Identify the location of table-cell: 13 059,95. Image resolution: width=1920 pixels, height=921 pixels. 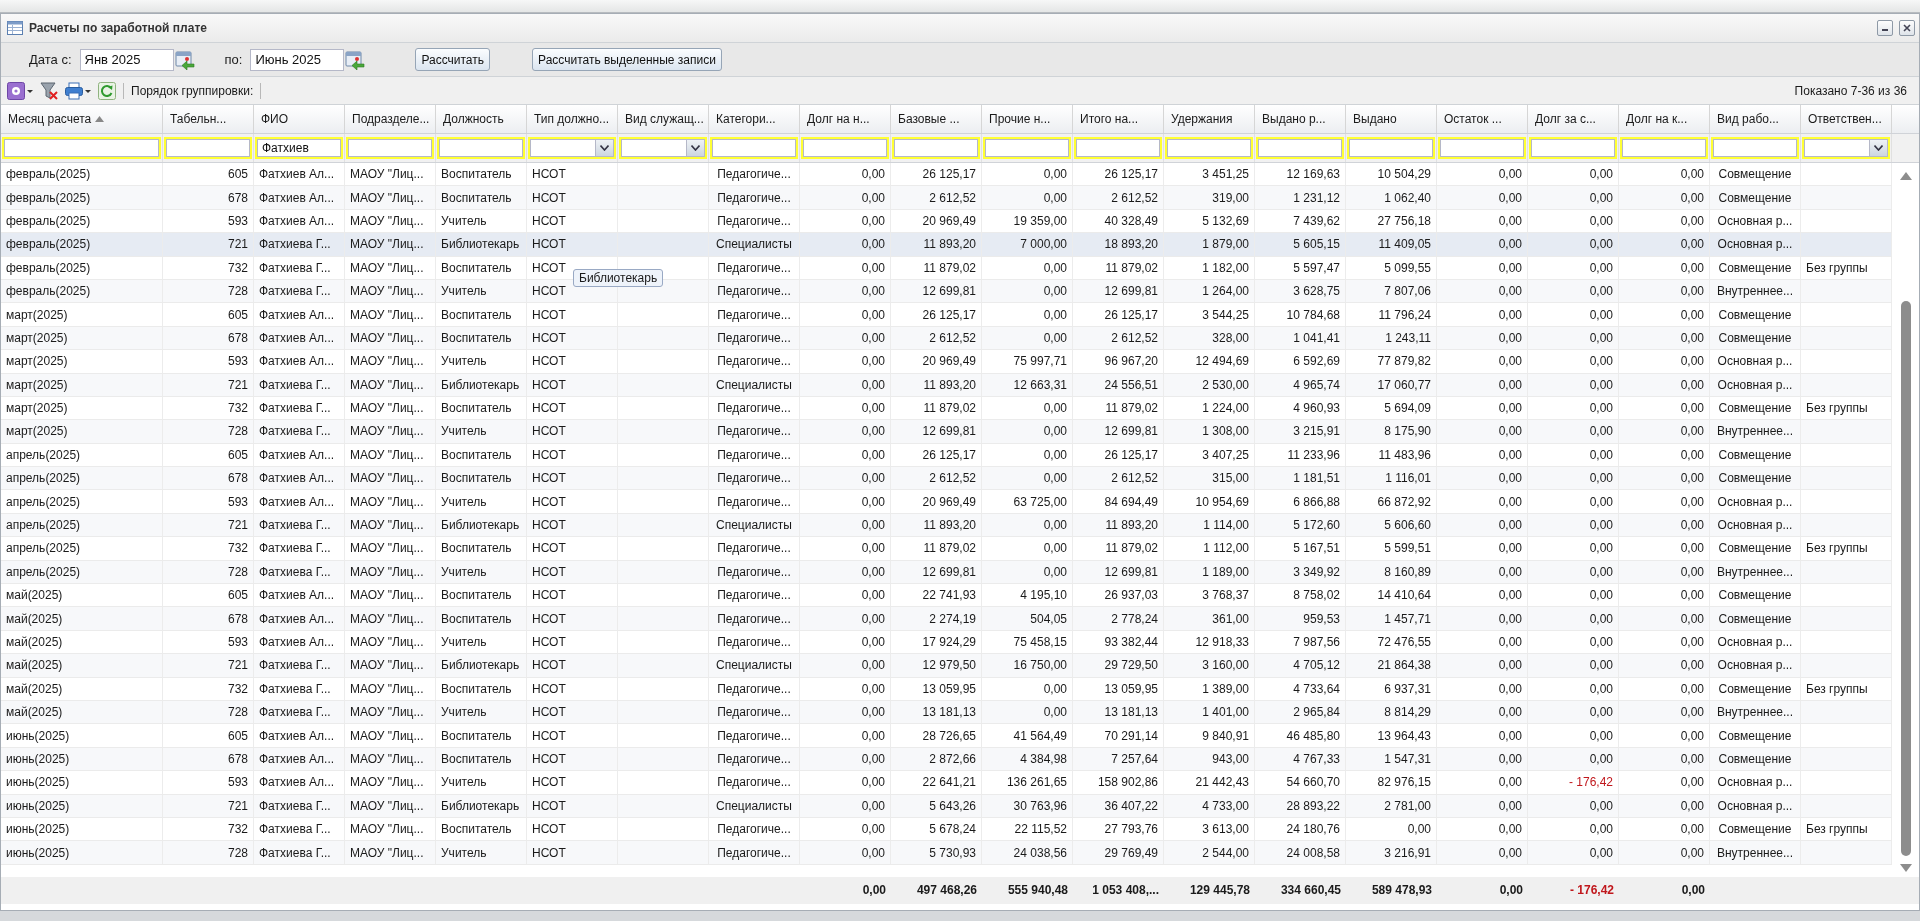
(1131, 688).